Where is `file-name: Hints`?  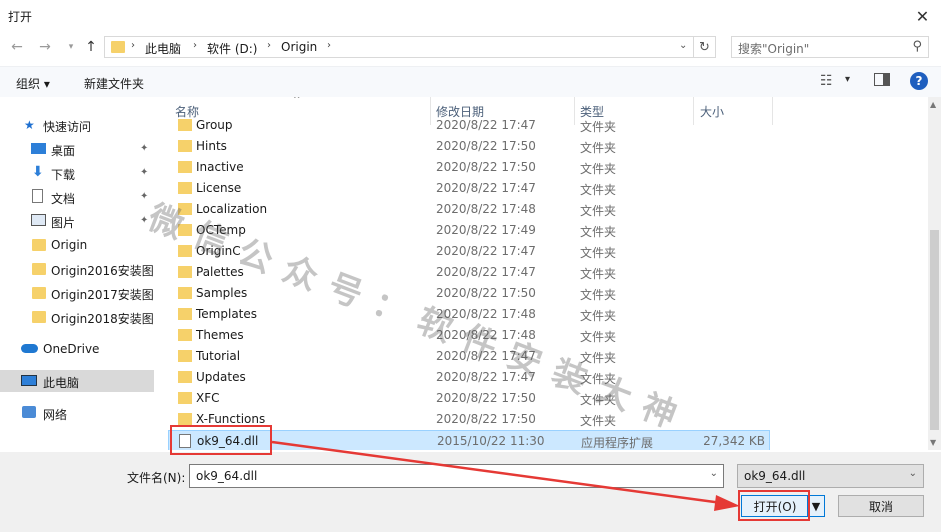 file-name: Hints is located at coordinates (211, 146).